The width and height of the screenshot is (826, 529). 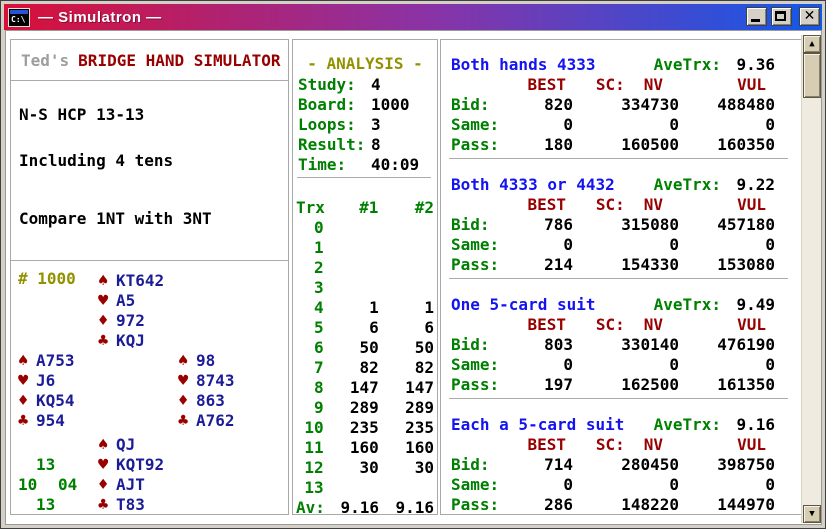 I want to click on card-holding: KQT92, so click(x=140, y=464).